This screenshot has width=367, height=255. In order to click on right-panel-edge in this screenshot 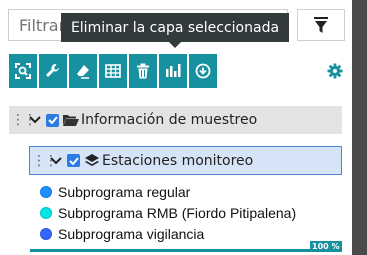, I will do `click(359, 127)`.